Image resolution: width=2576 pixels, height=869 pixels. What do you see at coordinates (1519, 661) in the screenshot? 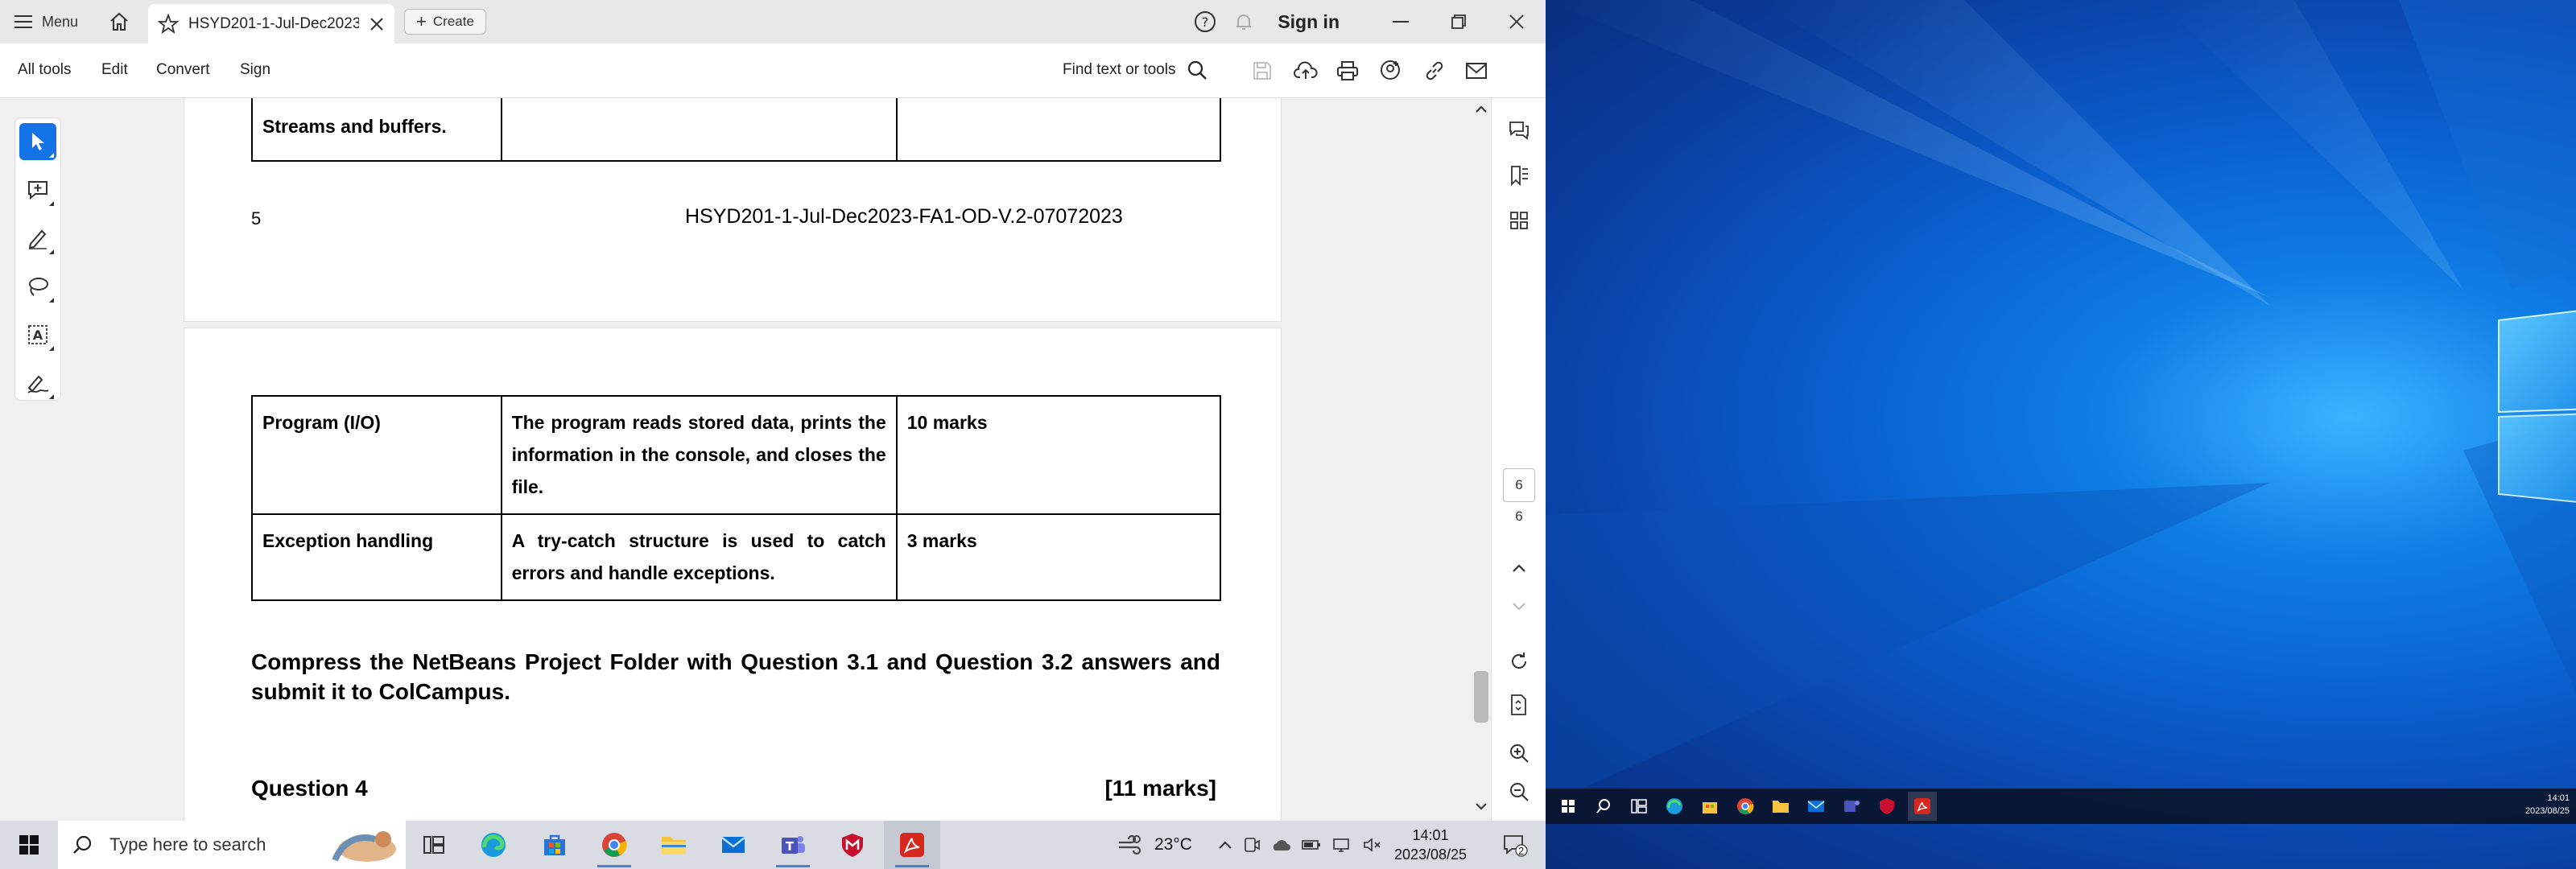
I see `rotate-button` at bounding box center [1519, 661].